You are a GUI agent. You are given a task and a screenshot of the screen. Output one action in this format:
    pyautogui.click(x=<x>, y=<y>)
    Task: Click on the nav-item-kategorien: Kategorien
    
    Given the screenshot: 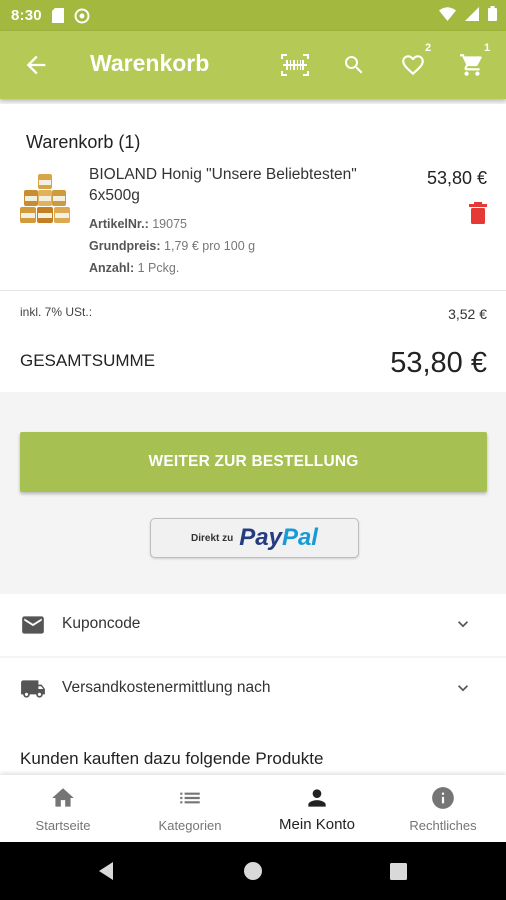 What is the action you would take?
    pyautogui.click(x=190, y=808)
    